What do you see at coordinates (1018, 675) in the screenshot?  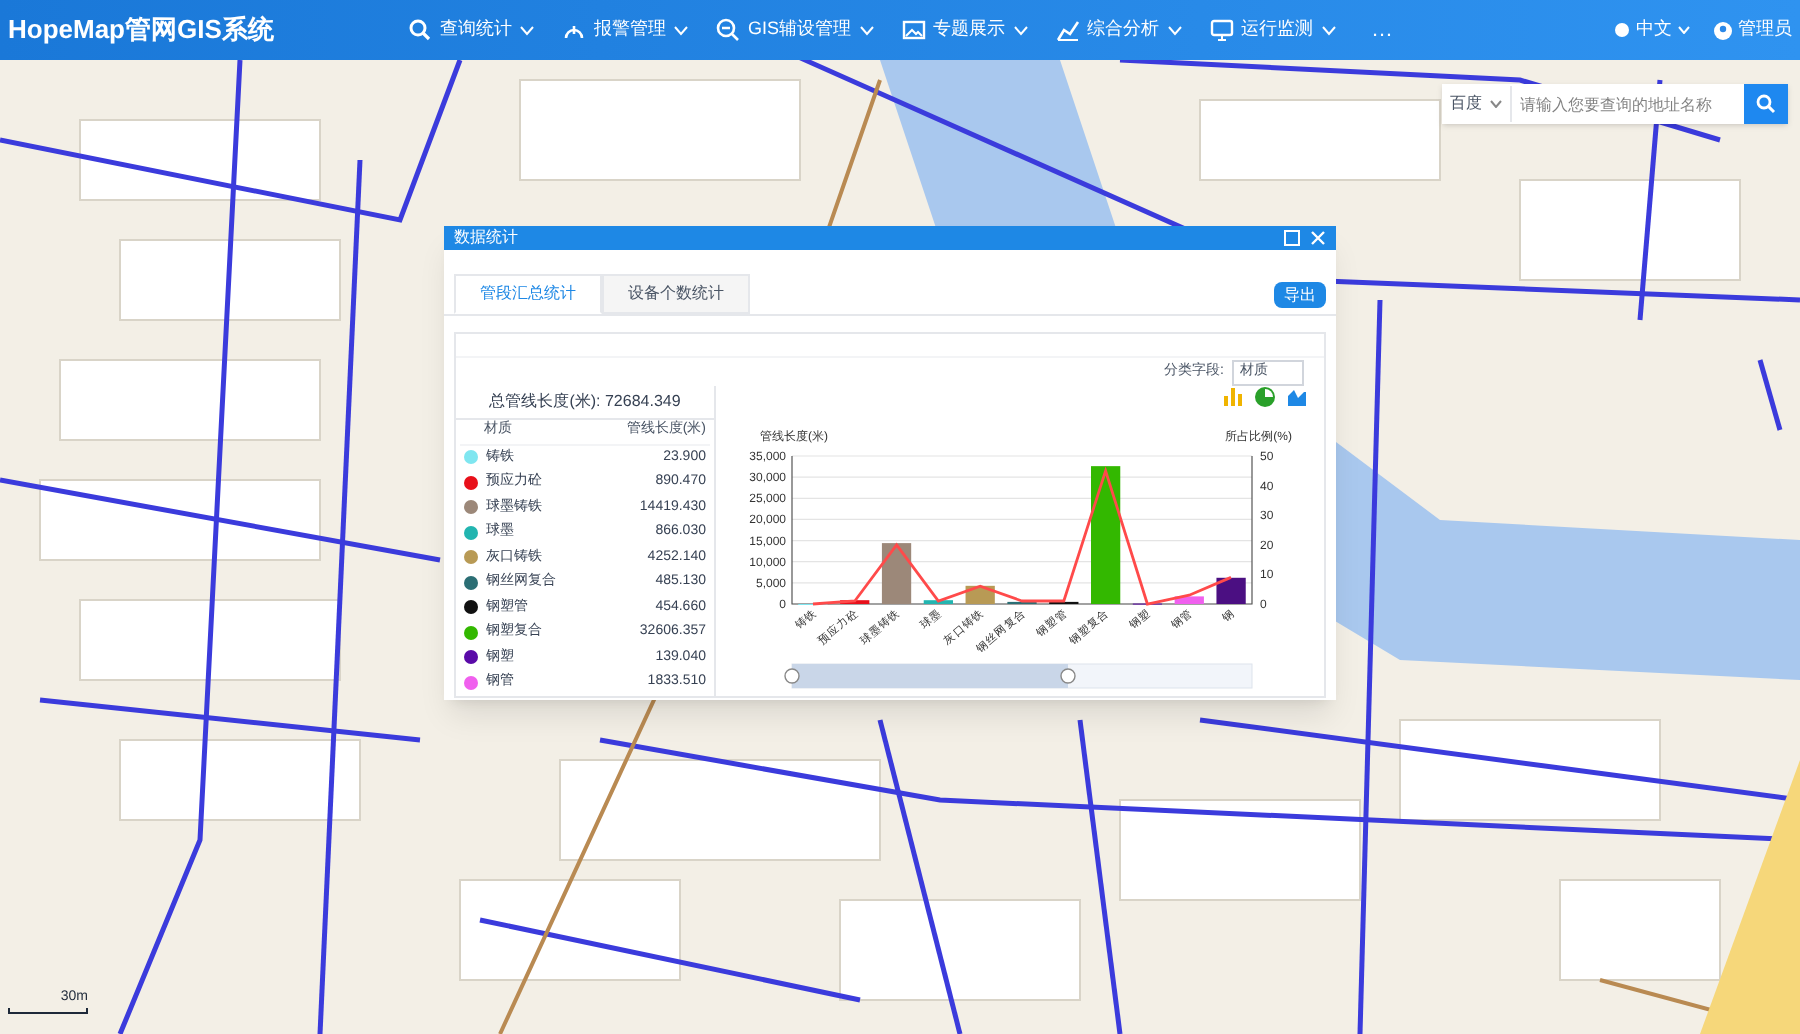 I see `zoom-slider` at bounding box center [1018, 675].